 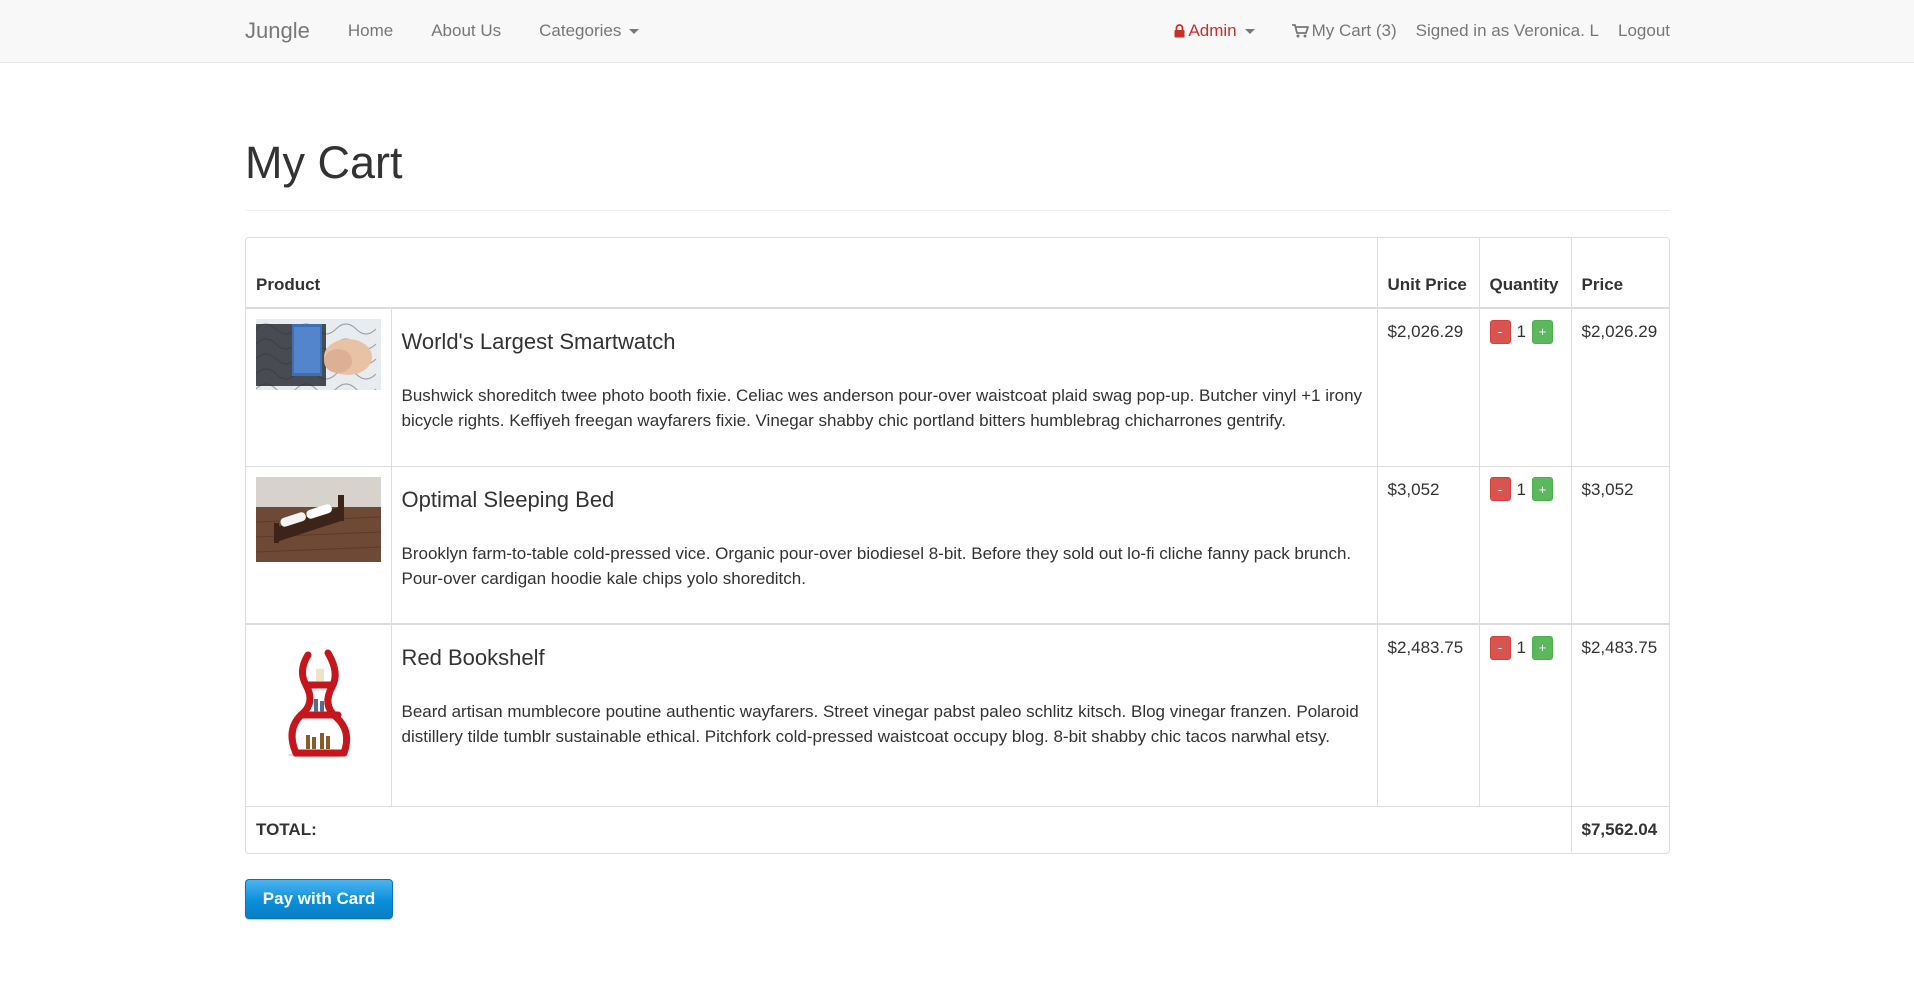 What do you see at coordinates (1428, 544) in the screenshot?
I see `unit-price-cell: $3,052` at bounding box center [1428, 544].